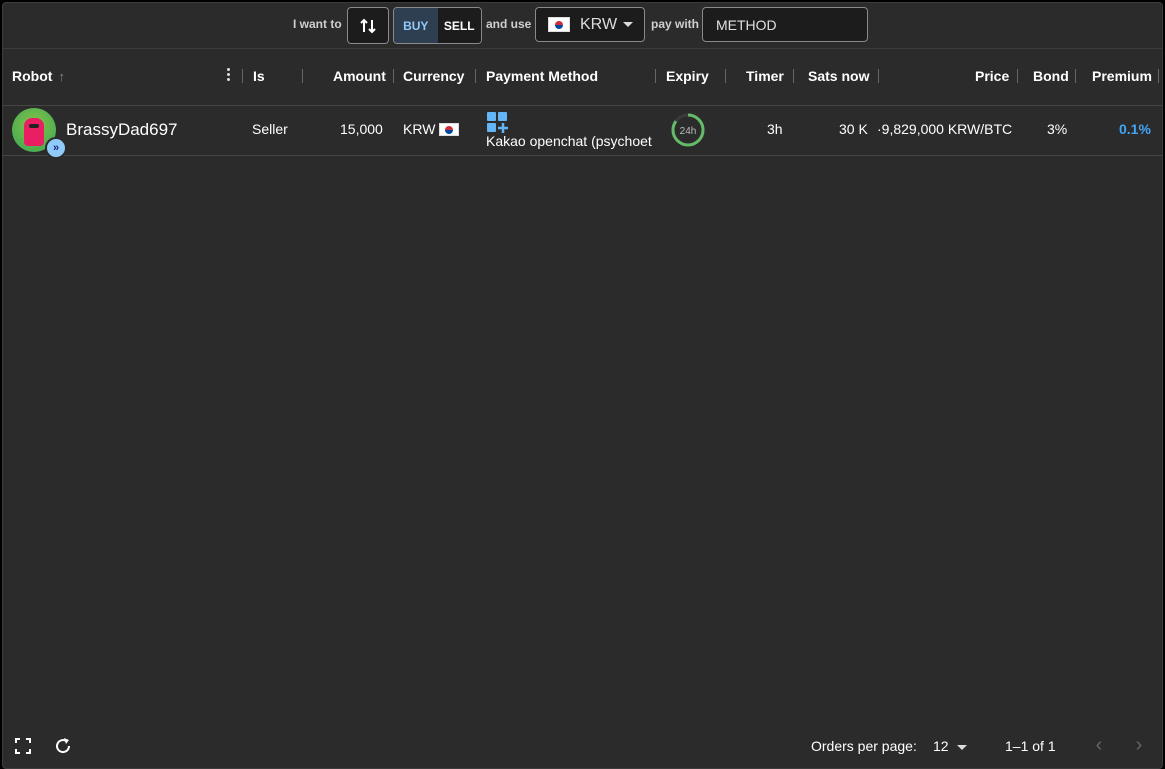 The height and width of the screenshot is (769, 1165). Describe the element at coordinates (1135, 129) in the screenshot. I see `order-premium: 0.1%` at that location.